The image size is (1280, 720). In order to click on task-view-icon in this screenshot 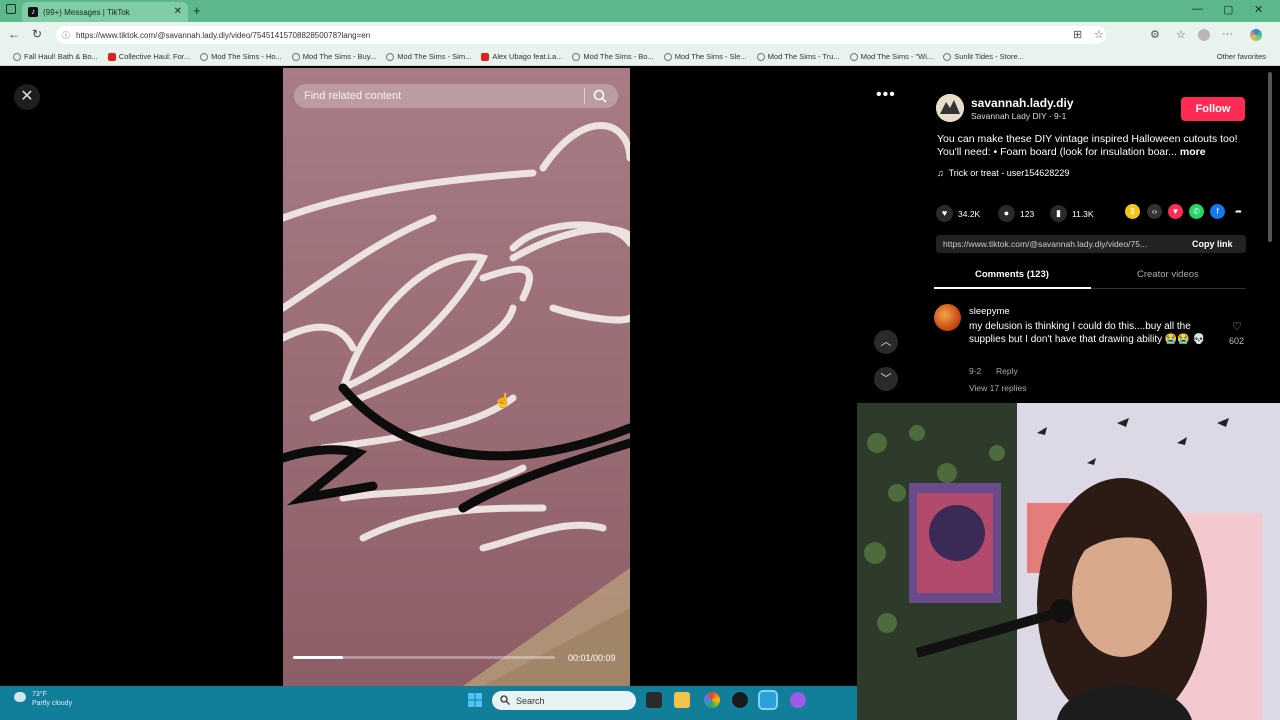, I will do `click(654, 700)`.